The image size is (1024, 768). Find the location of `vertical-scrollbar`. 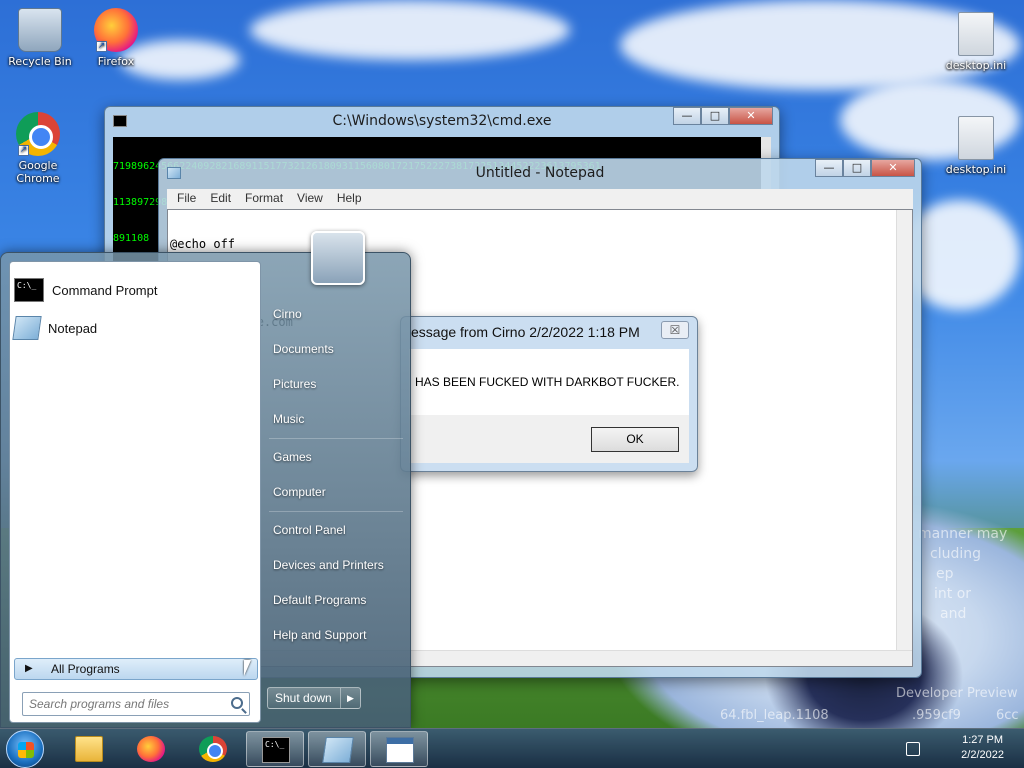

vertical-scrollbar is located at coordinates (904, 430).